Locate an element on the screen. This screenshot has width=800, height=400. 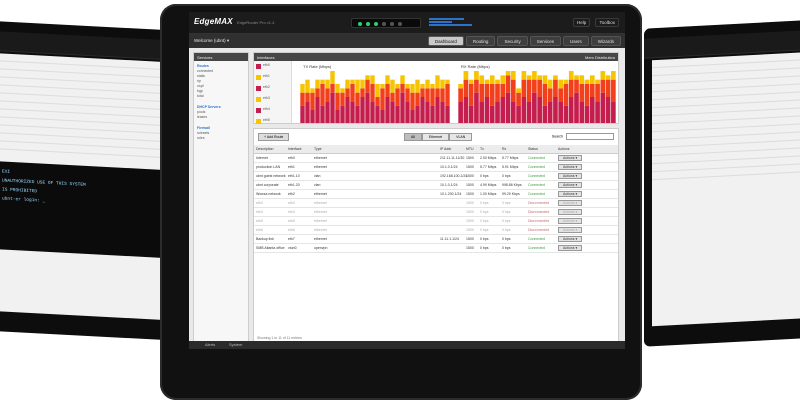
help-button: Help is located at coordinates (581, 22).